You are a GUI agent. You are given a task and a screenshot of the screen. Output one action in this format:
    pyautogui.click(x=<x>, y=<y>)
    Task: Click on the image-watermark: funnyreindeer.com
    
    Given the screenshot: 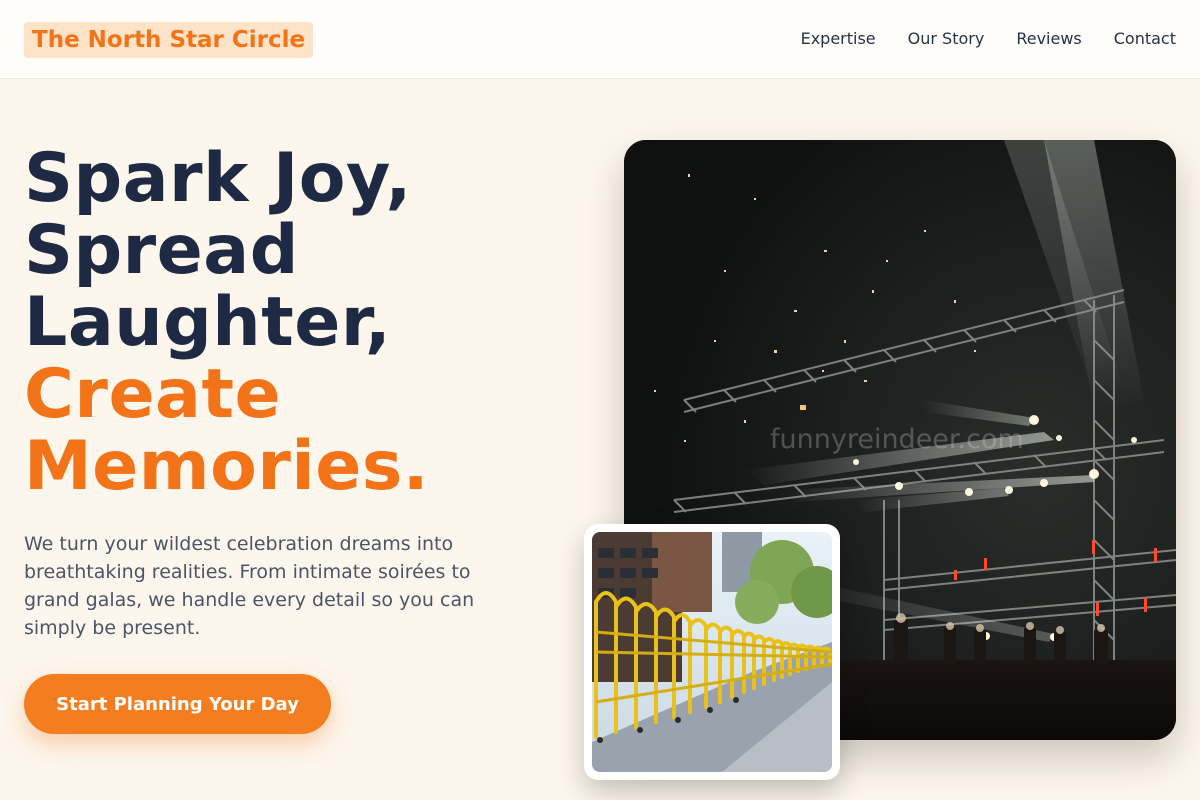 What is the action you would take?
    pyautogui.click(x=897, y=439)
    